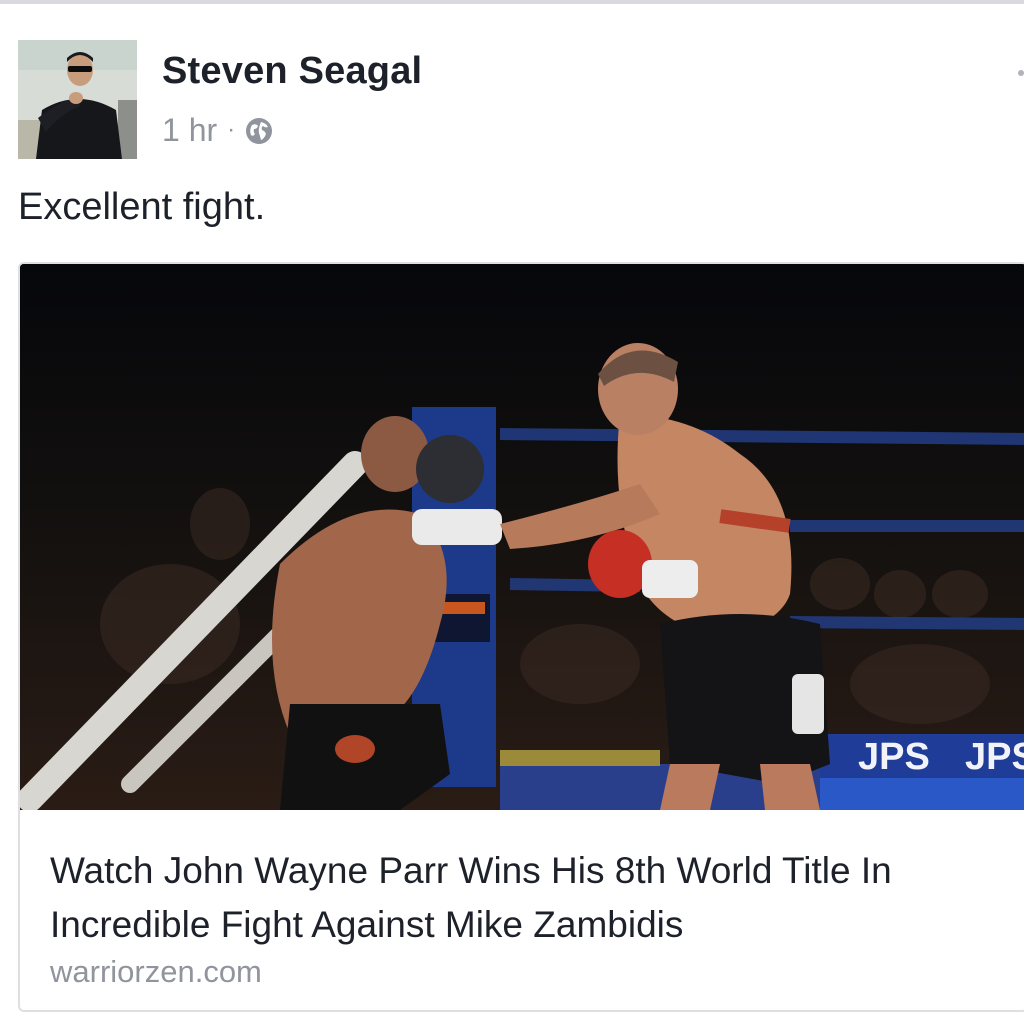  What do you see at coordinates (994, 757) in the screenshot?
I see `banner-text-2: JPS` at bounding box center [994, 757].